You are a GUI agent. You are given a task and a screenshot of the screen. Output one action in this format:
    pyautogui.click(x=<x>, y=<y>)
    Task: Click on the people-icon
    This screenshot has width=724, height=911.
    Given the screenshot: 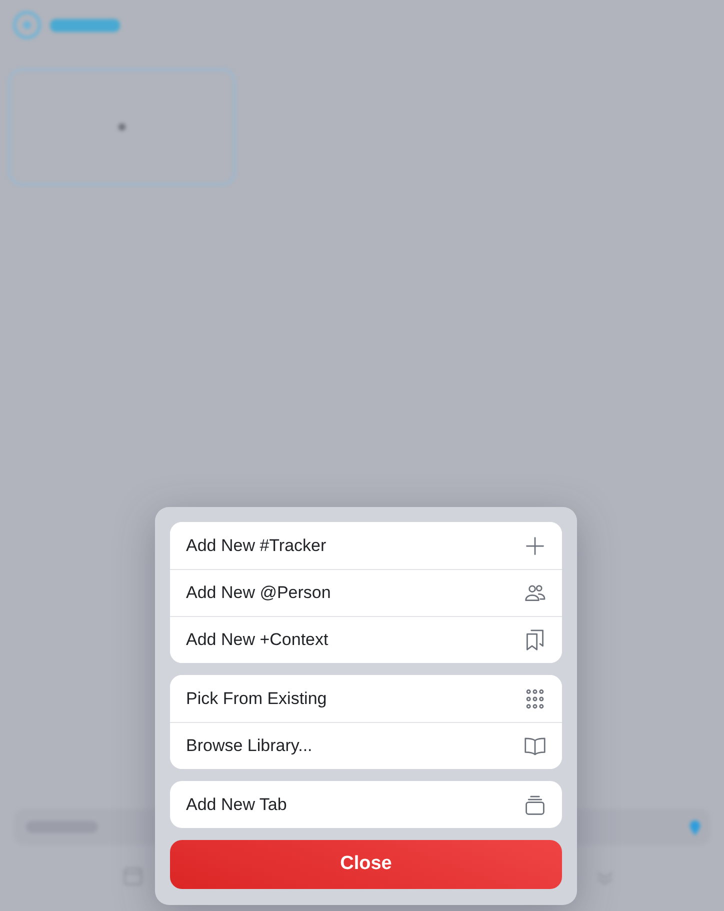 What is the action you would take?
    pyautogui.click(x=535, y=593)
    